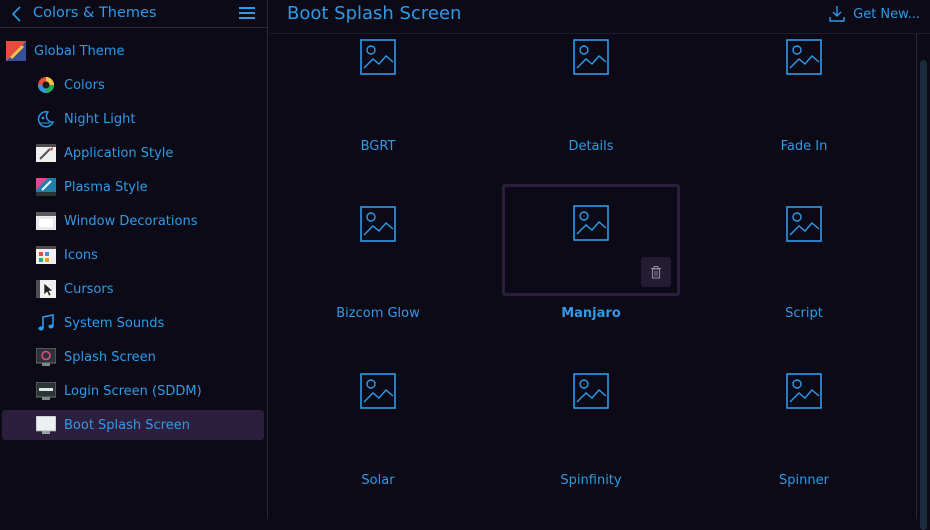 The image size is (930, 530). What do you see at coordinates (106, 187) in the screenshot?
I see `sidebar-item-label: Plasma Style` at bounding box center [106, 187].